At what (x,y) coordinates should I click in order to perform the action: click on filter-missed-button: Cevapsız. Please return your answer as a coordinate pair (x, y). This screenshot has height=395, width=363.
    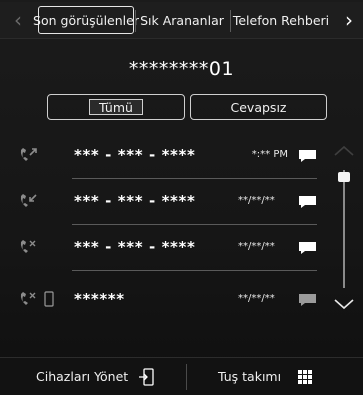
    Looking at the image, I should click on (258, 107).